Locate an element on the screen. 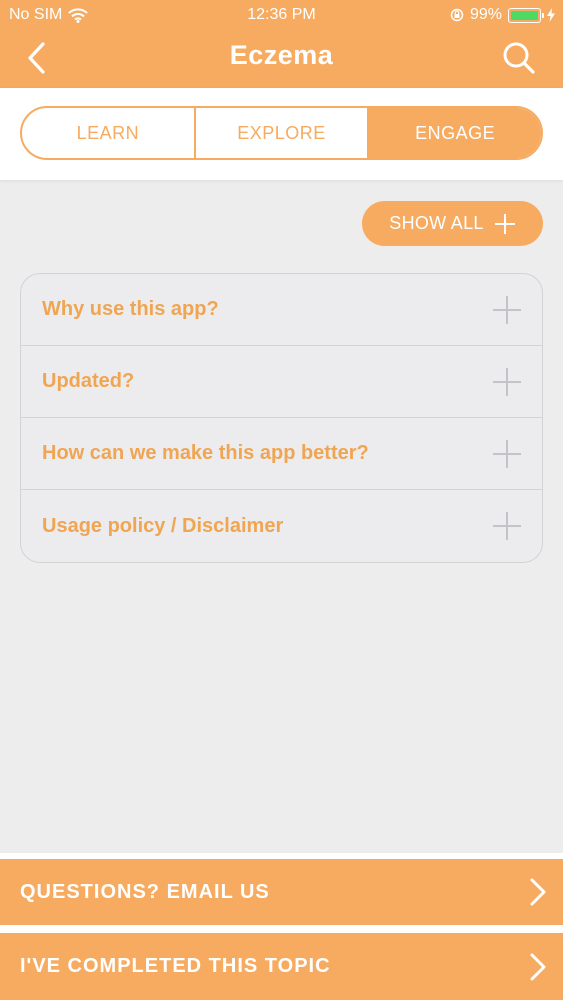 This screenshot has width=563, height=1000. status-bar: No SIM 12:36 PM 99% is located at coordinates (281, 15).